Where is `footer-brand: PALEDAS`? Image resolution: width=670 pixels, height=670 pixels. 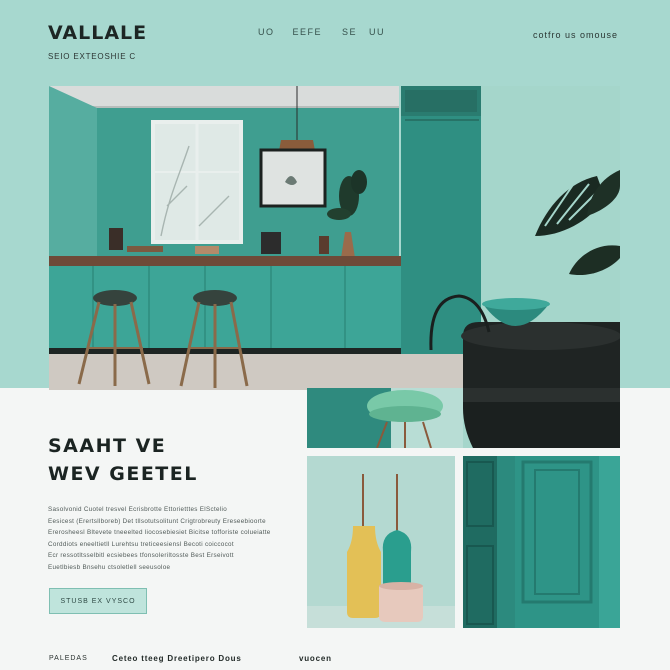
footer-brand: PALEDAS is located at coordinates (68, 658).